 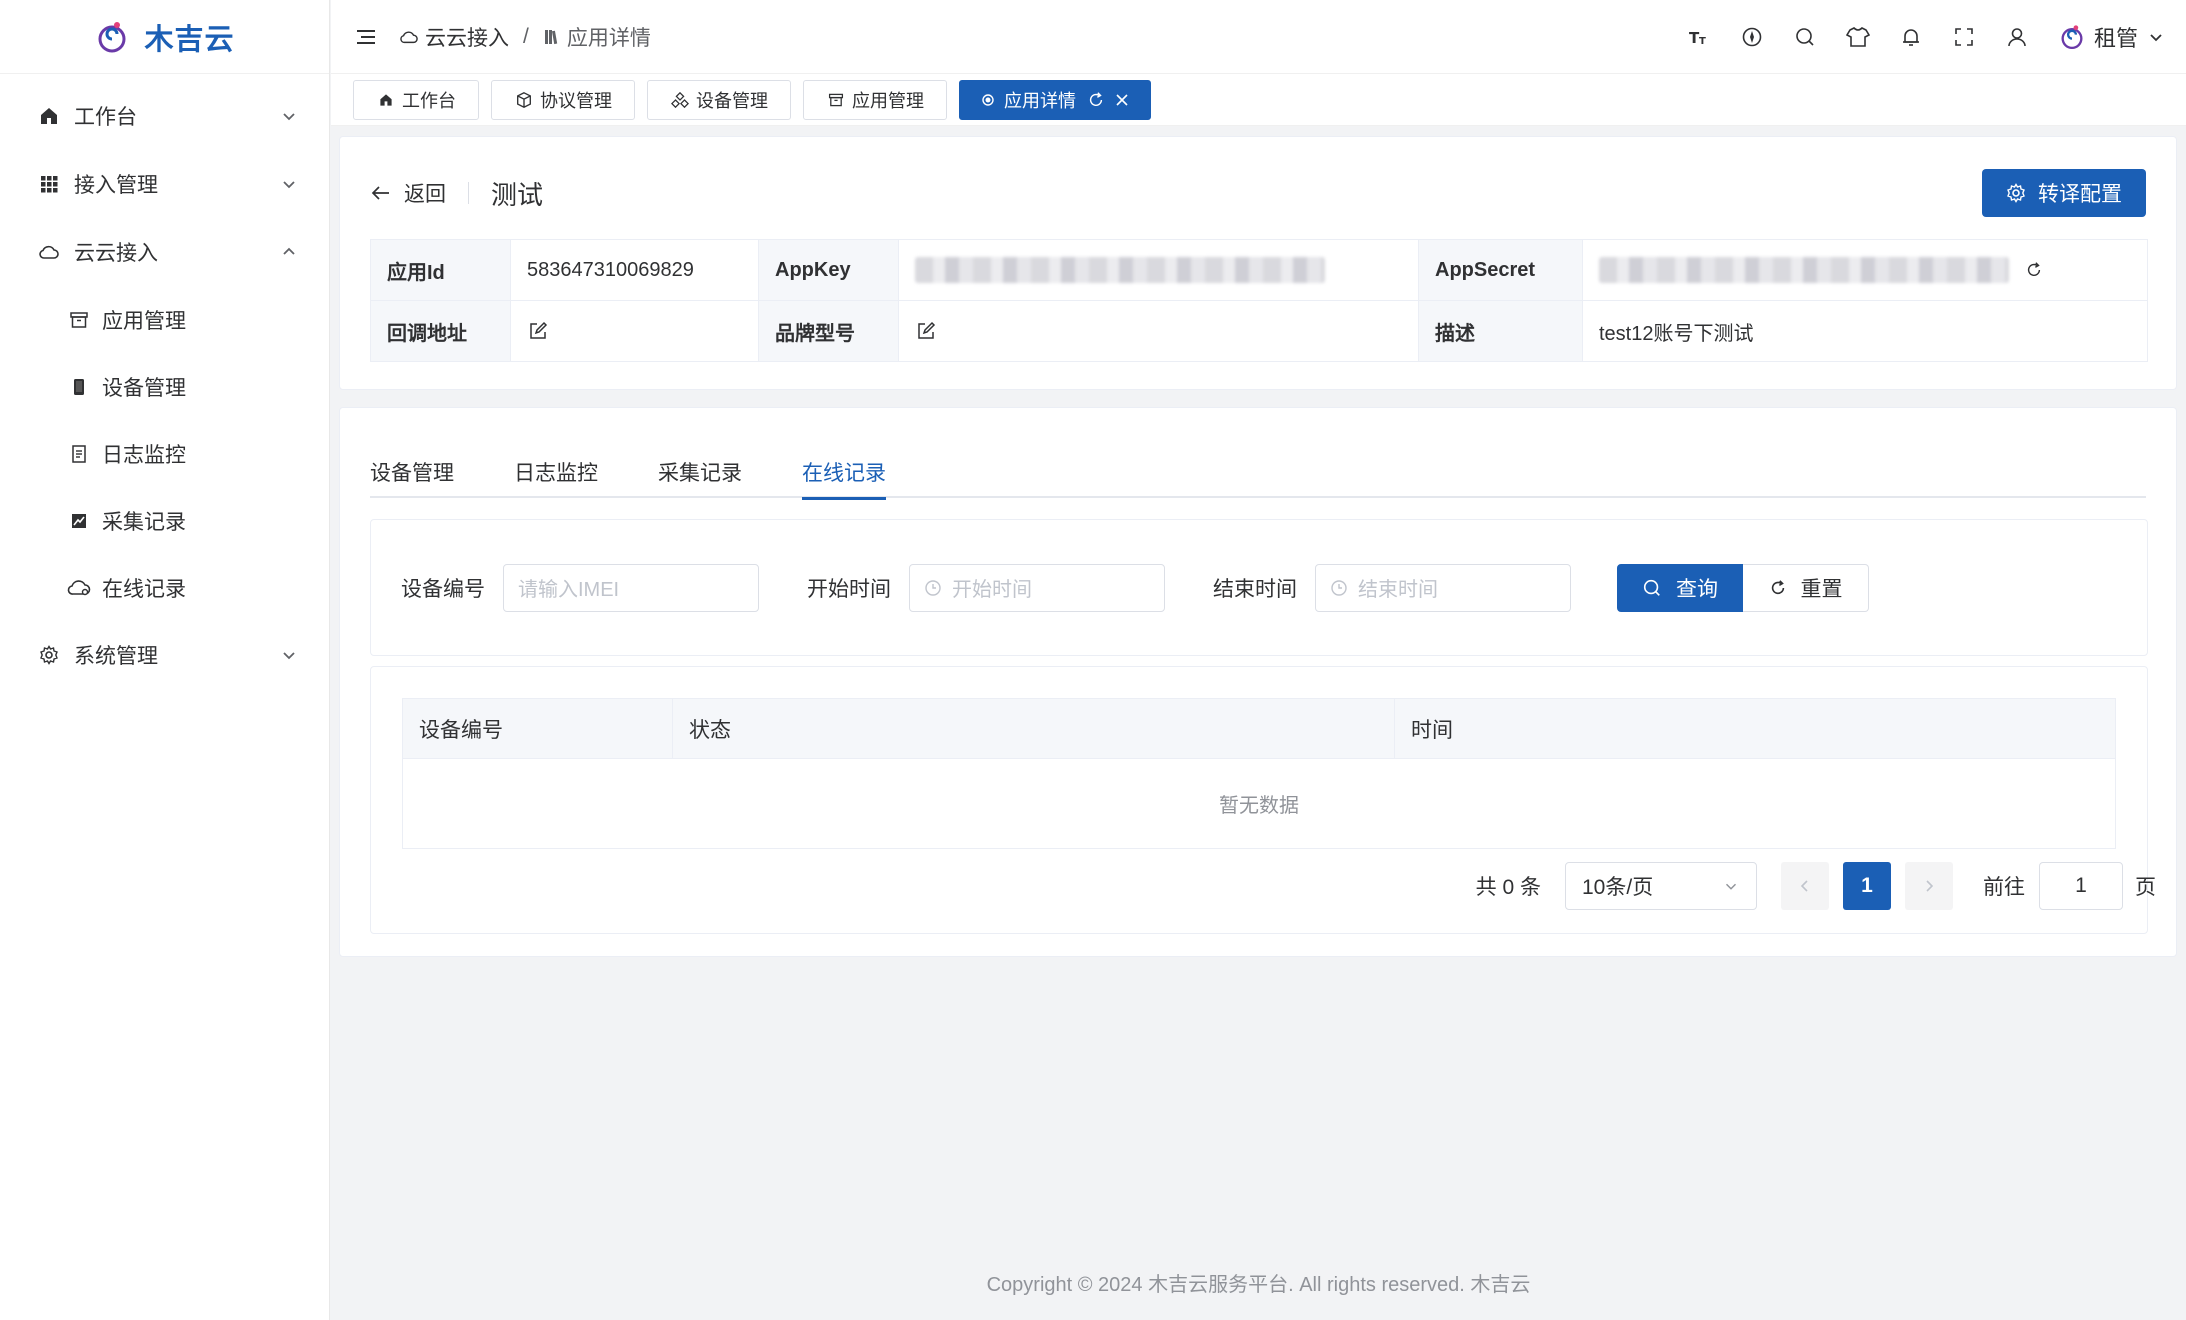 I want to click on goto-label: 前往, so click(x=2004, y=887).